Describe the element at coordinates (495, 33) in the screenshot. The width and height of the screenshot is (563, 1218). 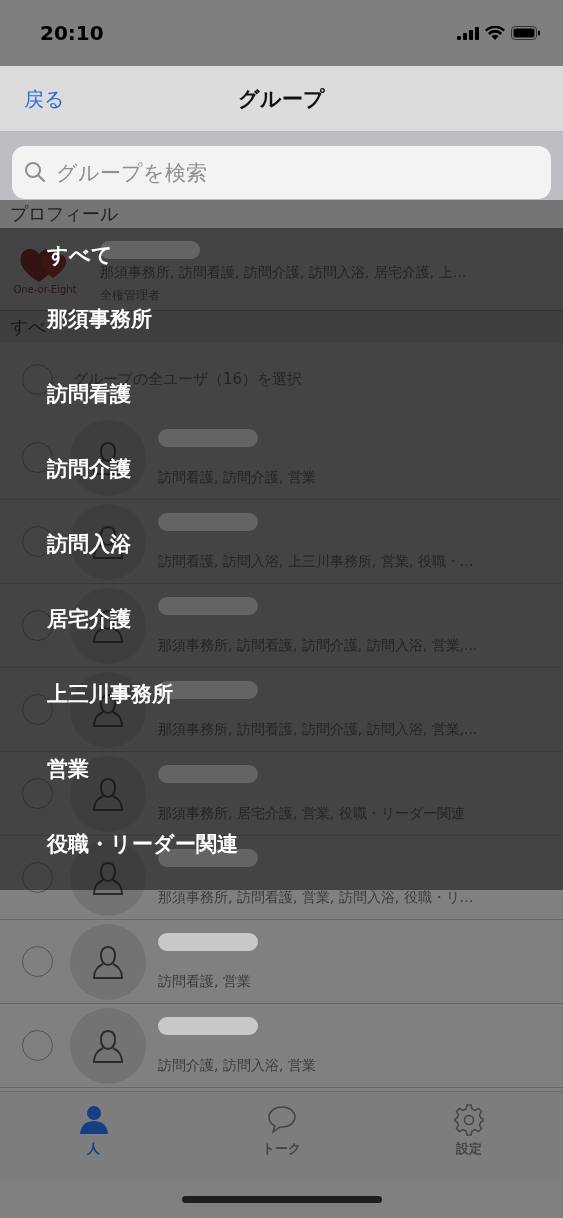
I see `wifi-icon` at that location.